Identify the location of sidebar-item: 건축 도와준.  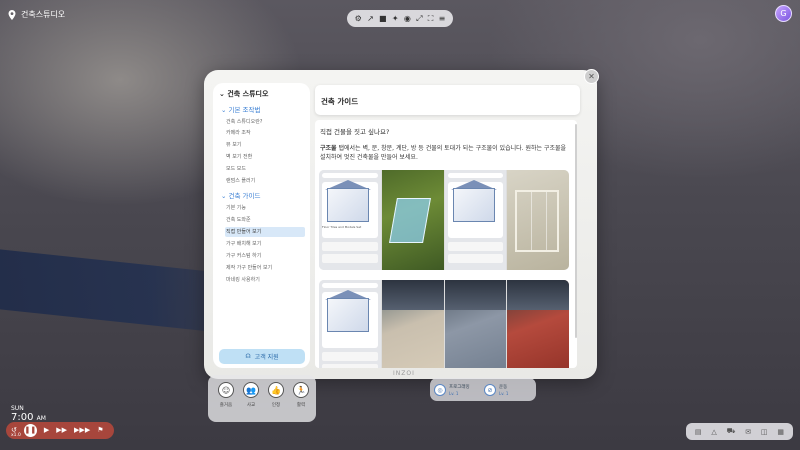
(265, 220).